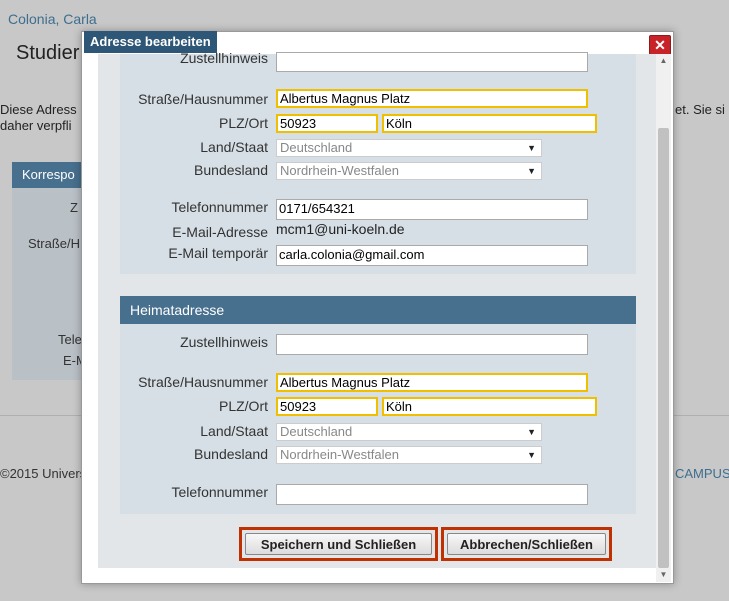 This screenshot has height=601, width=729. What do you see at coordinates (54, 243) in the screenshot?
I see `background-label-strasse: Straße/H` at bounding box center [54, 243].